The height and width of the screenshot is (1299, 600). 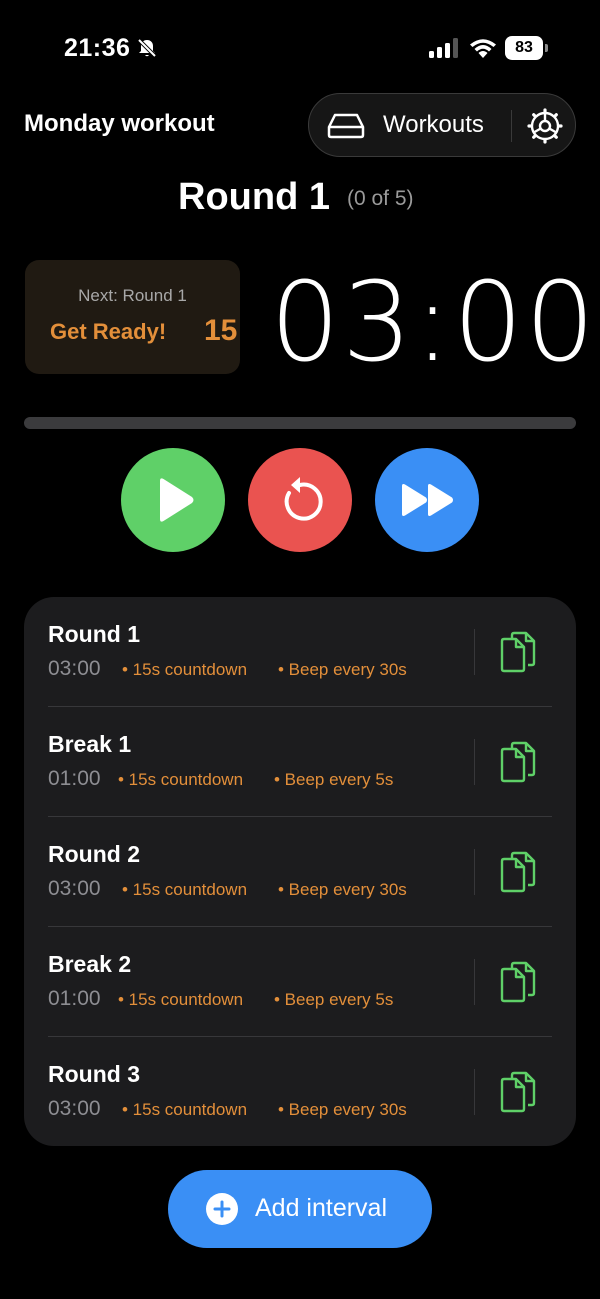 What do you see at coordinates (108, 331) in the screenshot?
I see `get-ready-label: Get Ready!` at bounding box center [108, 331].